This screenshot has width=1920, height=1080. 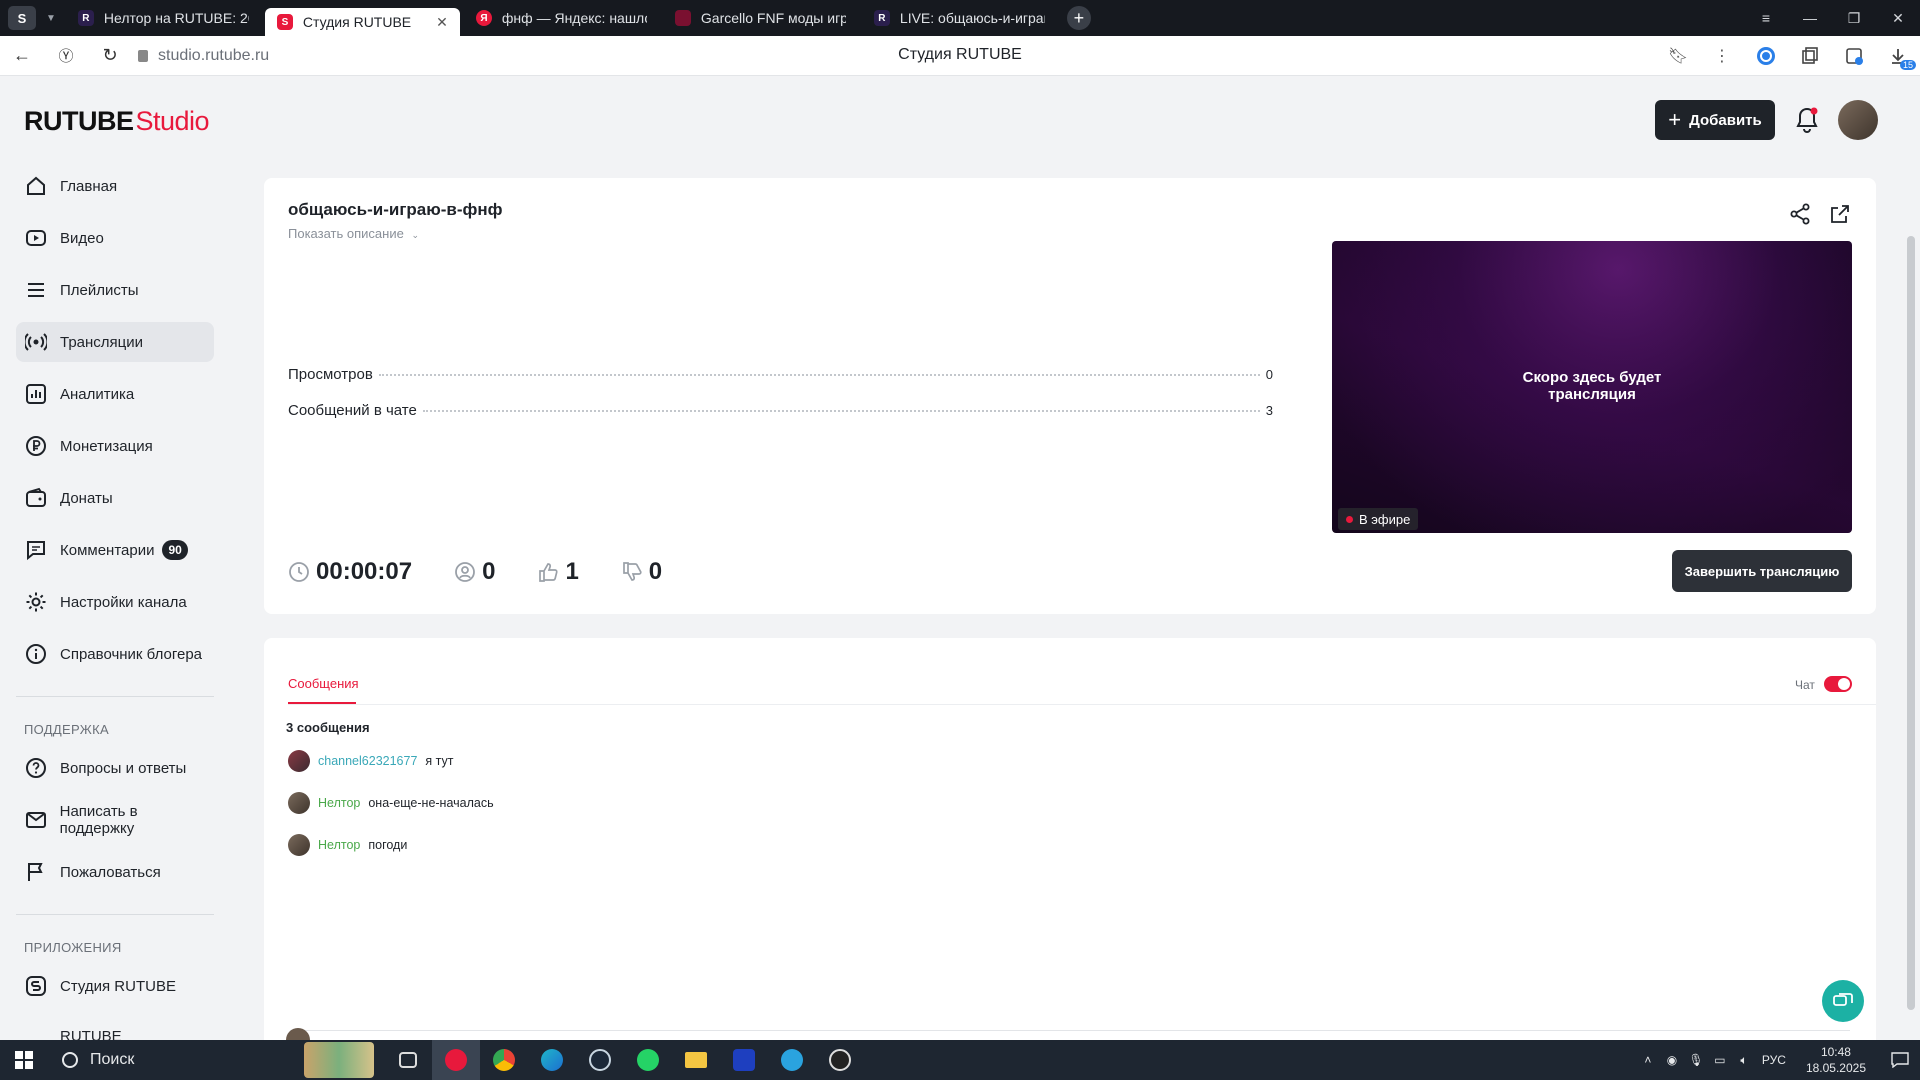 What do you see at coordinates (115, 238) in the screenshot?
I see `sidebar-item-video: Видео` at bounding box center [115, 238].